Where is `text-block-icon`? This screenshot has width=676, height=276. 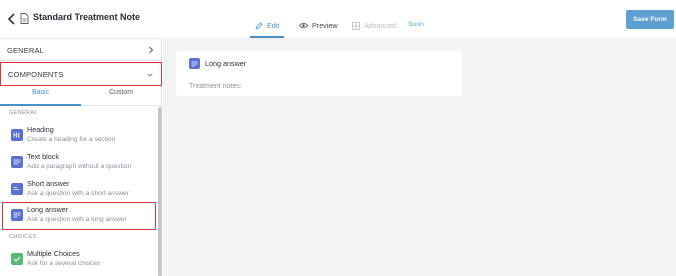 text-block-icon is located at coordinates (17, 162).